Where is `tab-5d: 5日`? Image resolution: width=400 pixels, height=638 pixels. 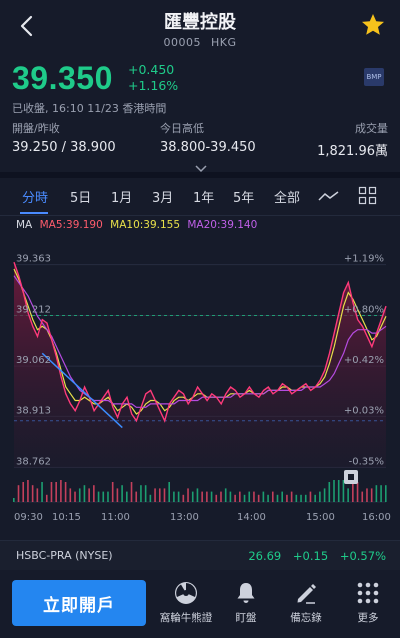
tab-5d: 5日 is located at coordinates (80, 196).